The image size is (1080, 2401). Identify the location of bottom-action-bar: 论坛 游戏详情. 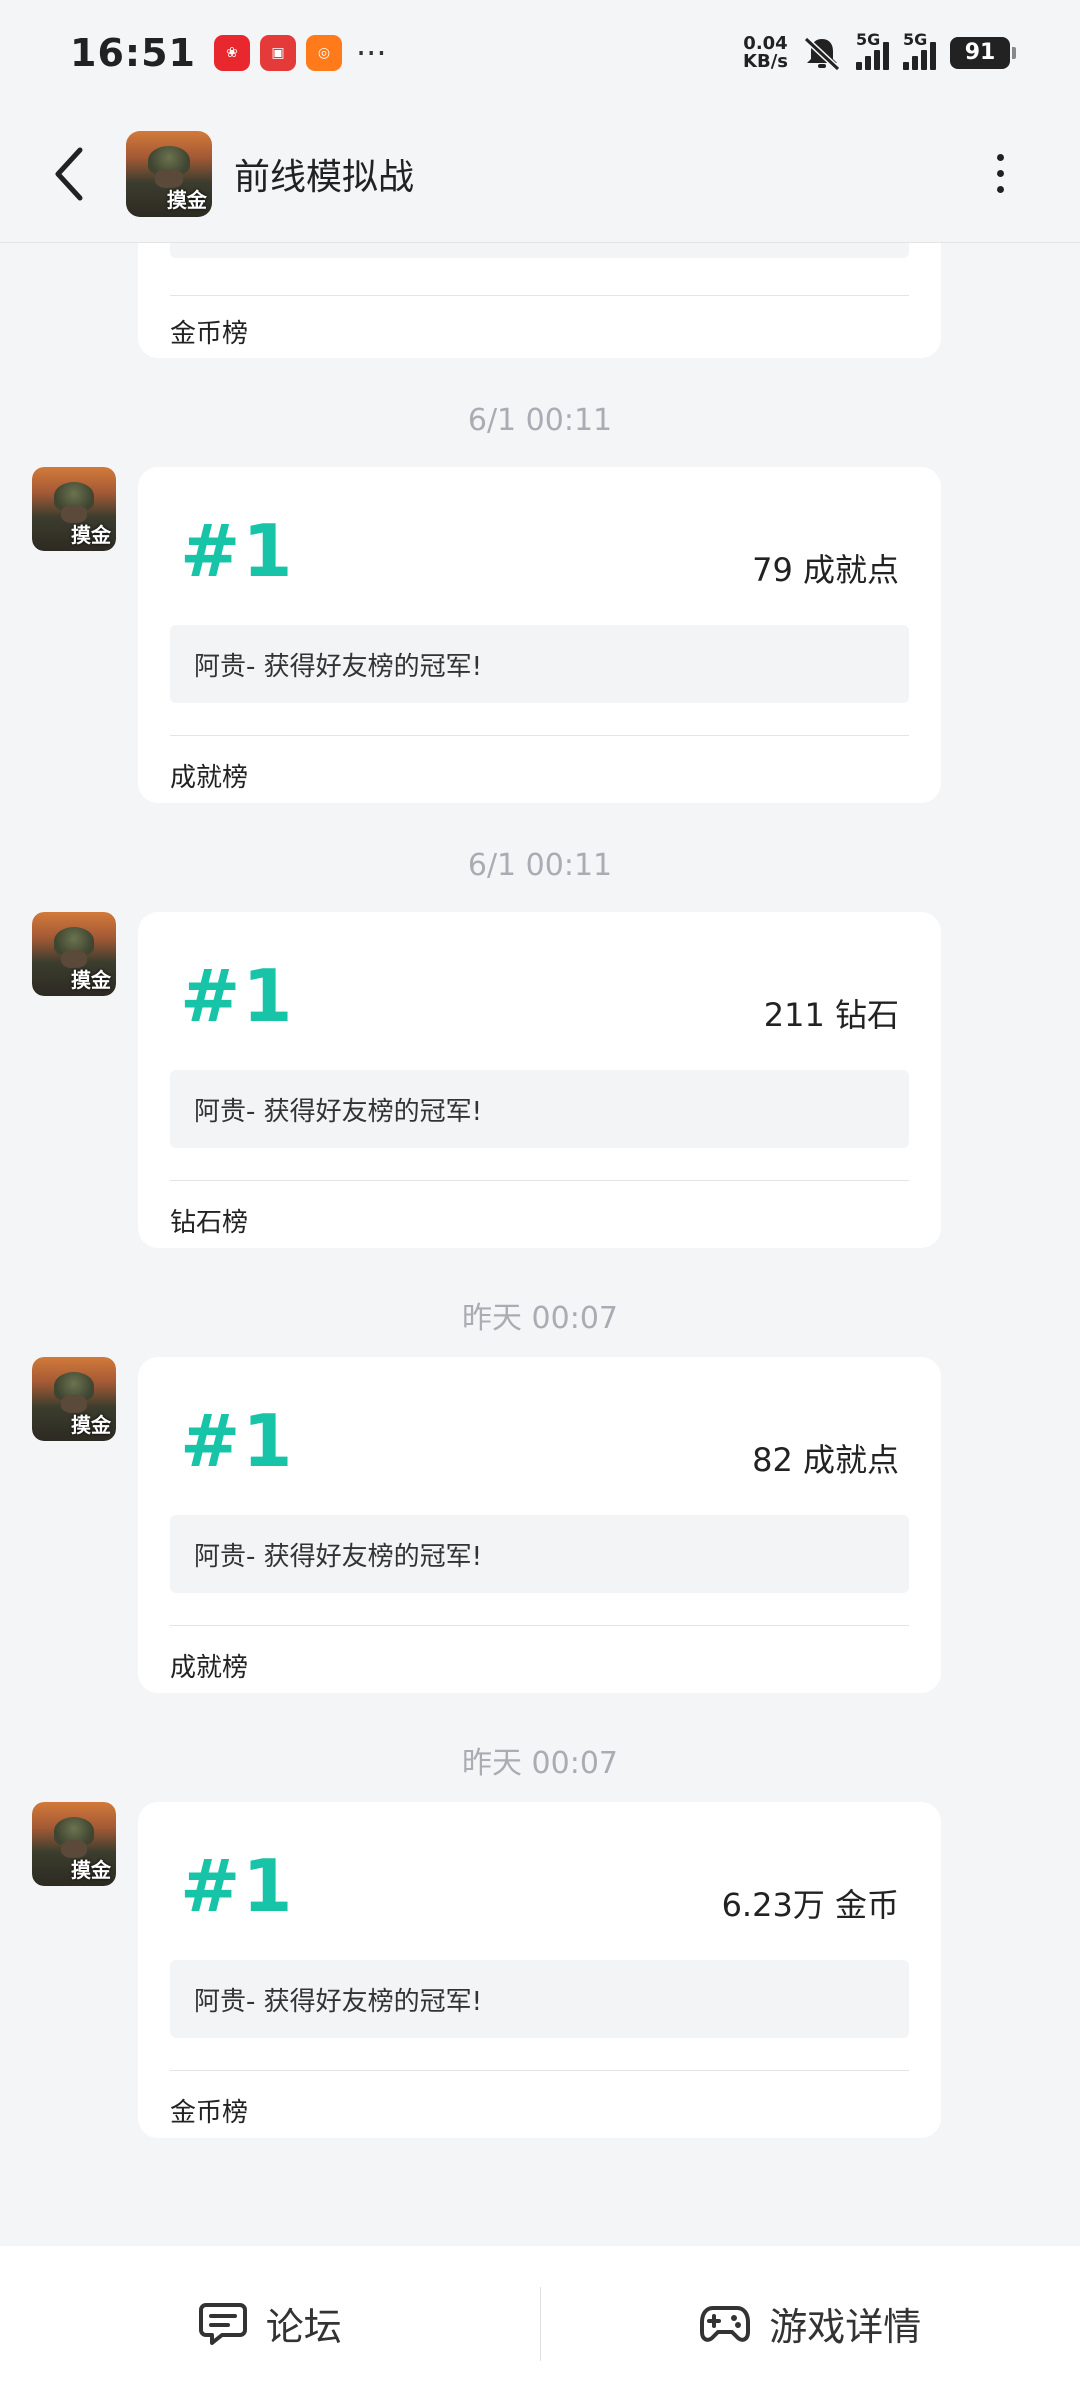
(540, 2323).